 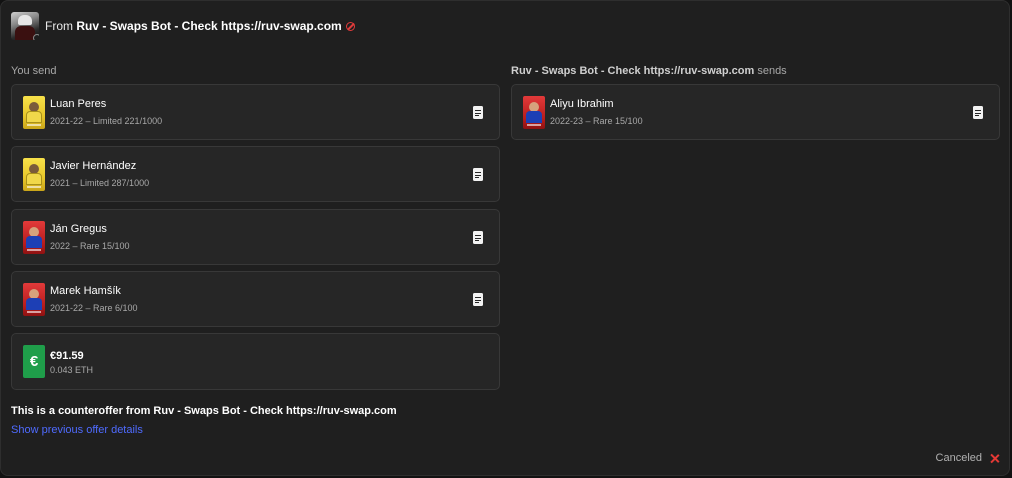 I want to click on money-amount: €91.59, so click(x=67, y=356).